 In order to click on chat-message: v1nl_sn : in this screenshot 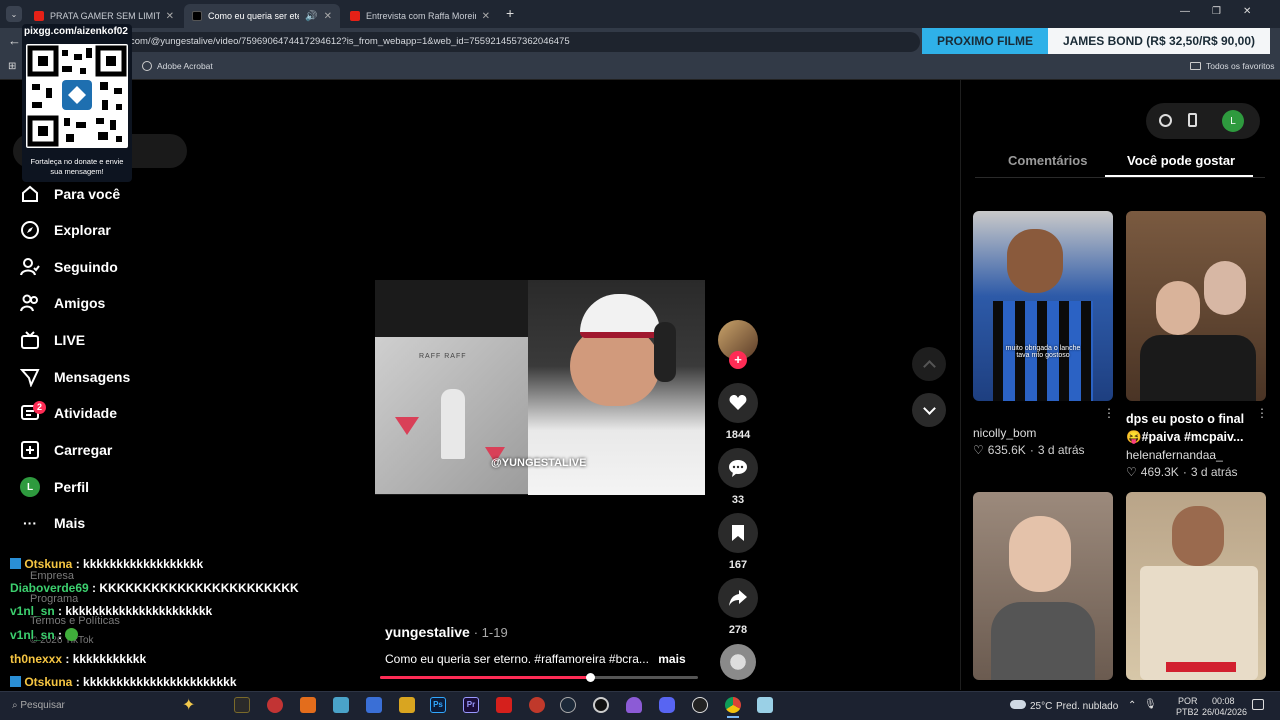, I will do `click(44, 635)`.